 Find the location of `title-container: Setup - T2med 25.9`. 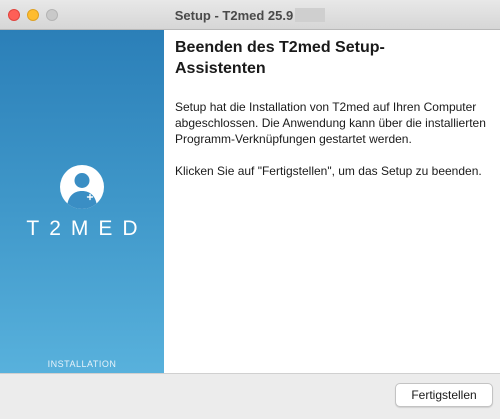

title-container: Setup - T2med 25.9 is located at coordinates (250, 15).